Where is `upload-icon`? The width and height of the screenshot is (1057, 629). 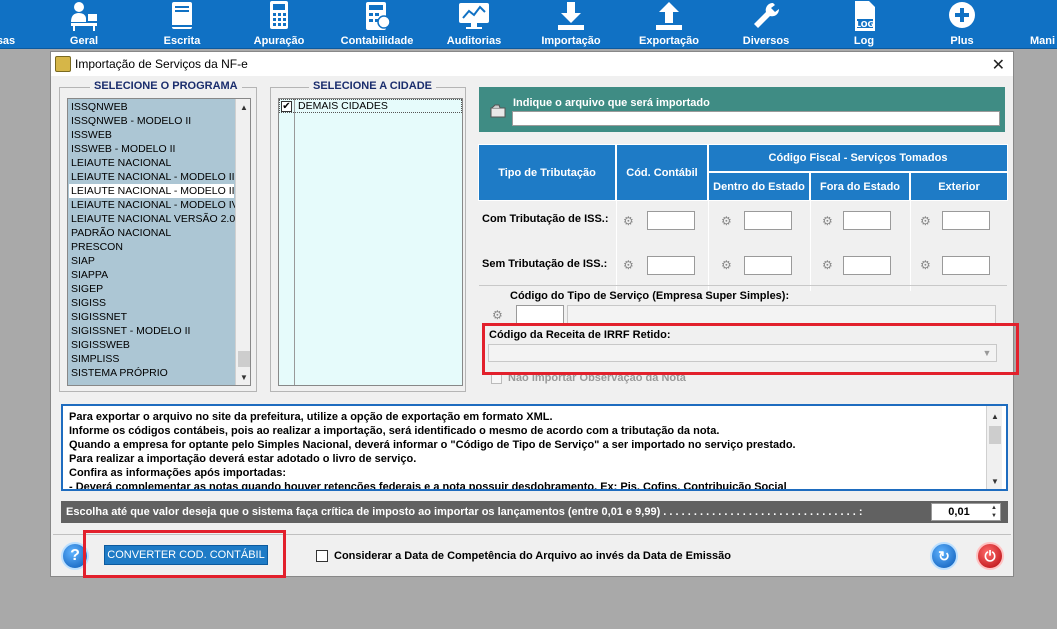 upload-icon is located at coordinates (669, 16).